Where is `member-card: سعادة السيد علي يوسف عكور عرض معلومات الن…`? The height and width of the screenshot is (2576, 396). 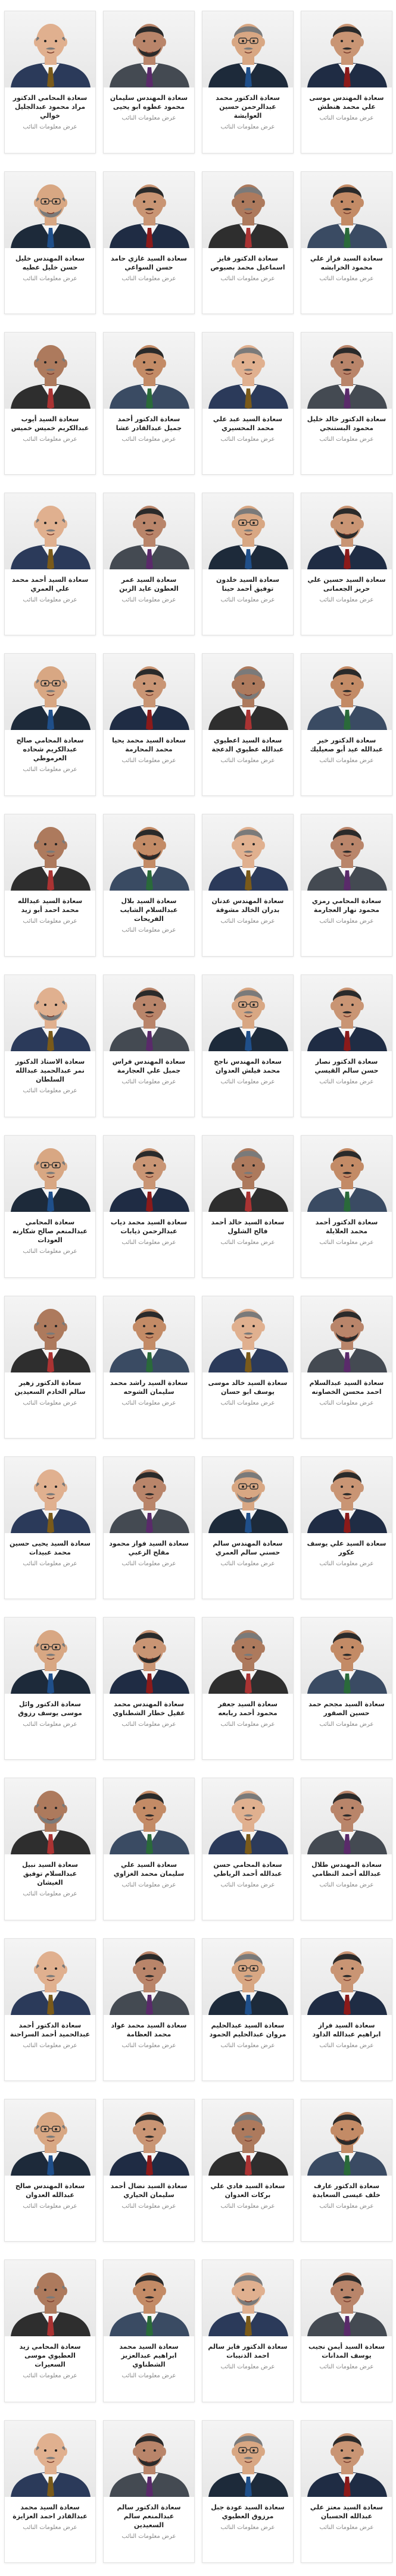 member-card: سعادة السيد علي يوسف عكور عرض معلومات الن… is located at coordinates (346, 1527).